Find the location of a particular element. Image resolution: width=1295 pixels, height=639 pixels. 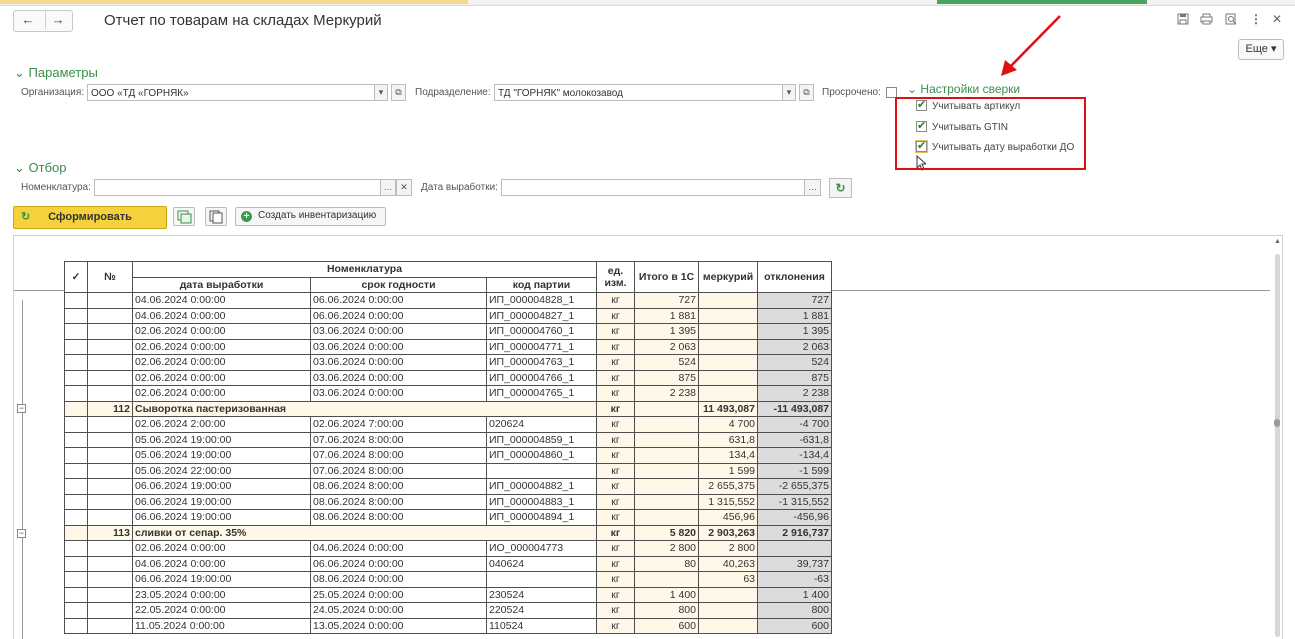

mercury-cell: 456,96 is located at coordinates (728, 517).